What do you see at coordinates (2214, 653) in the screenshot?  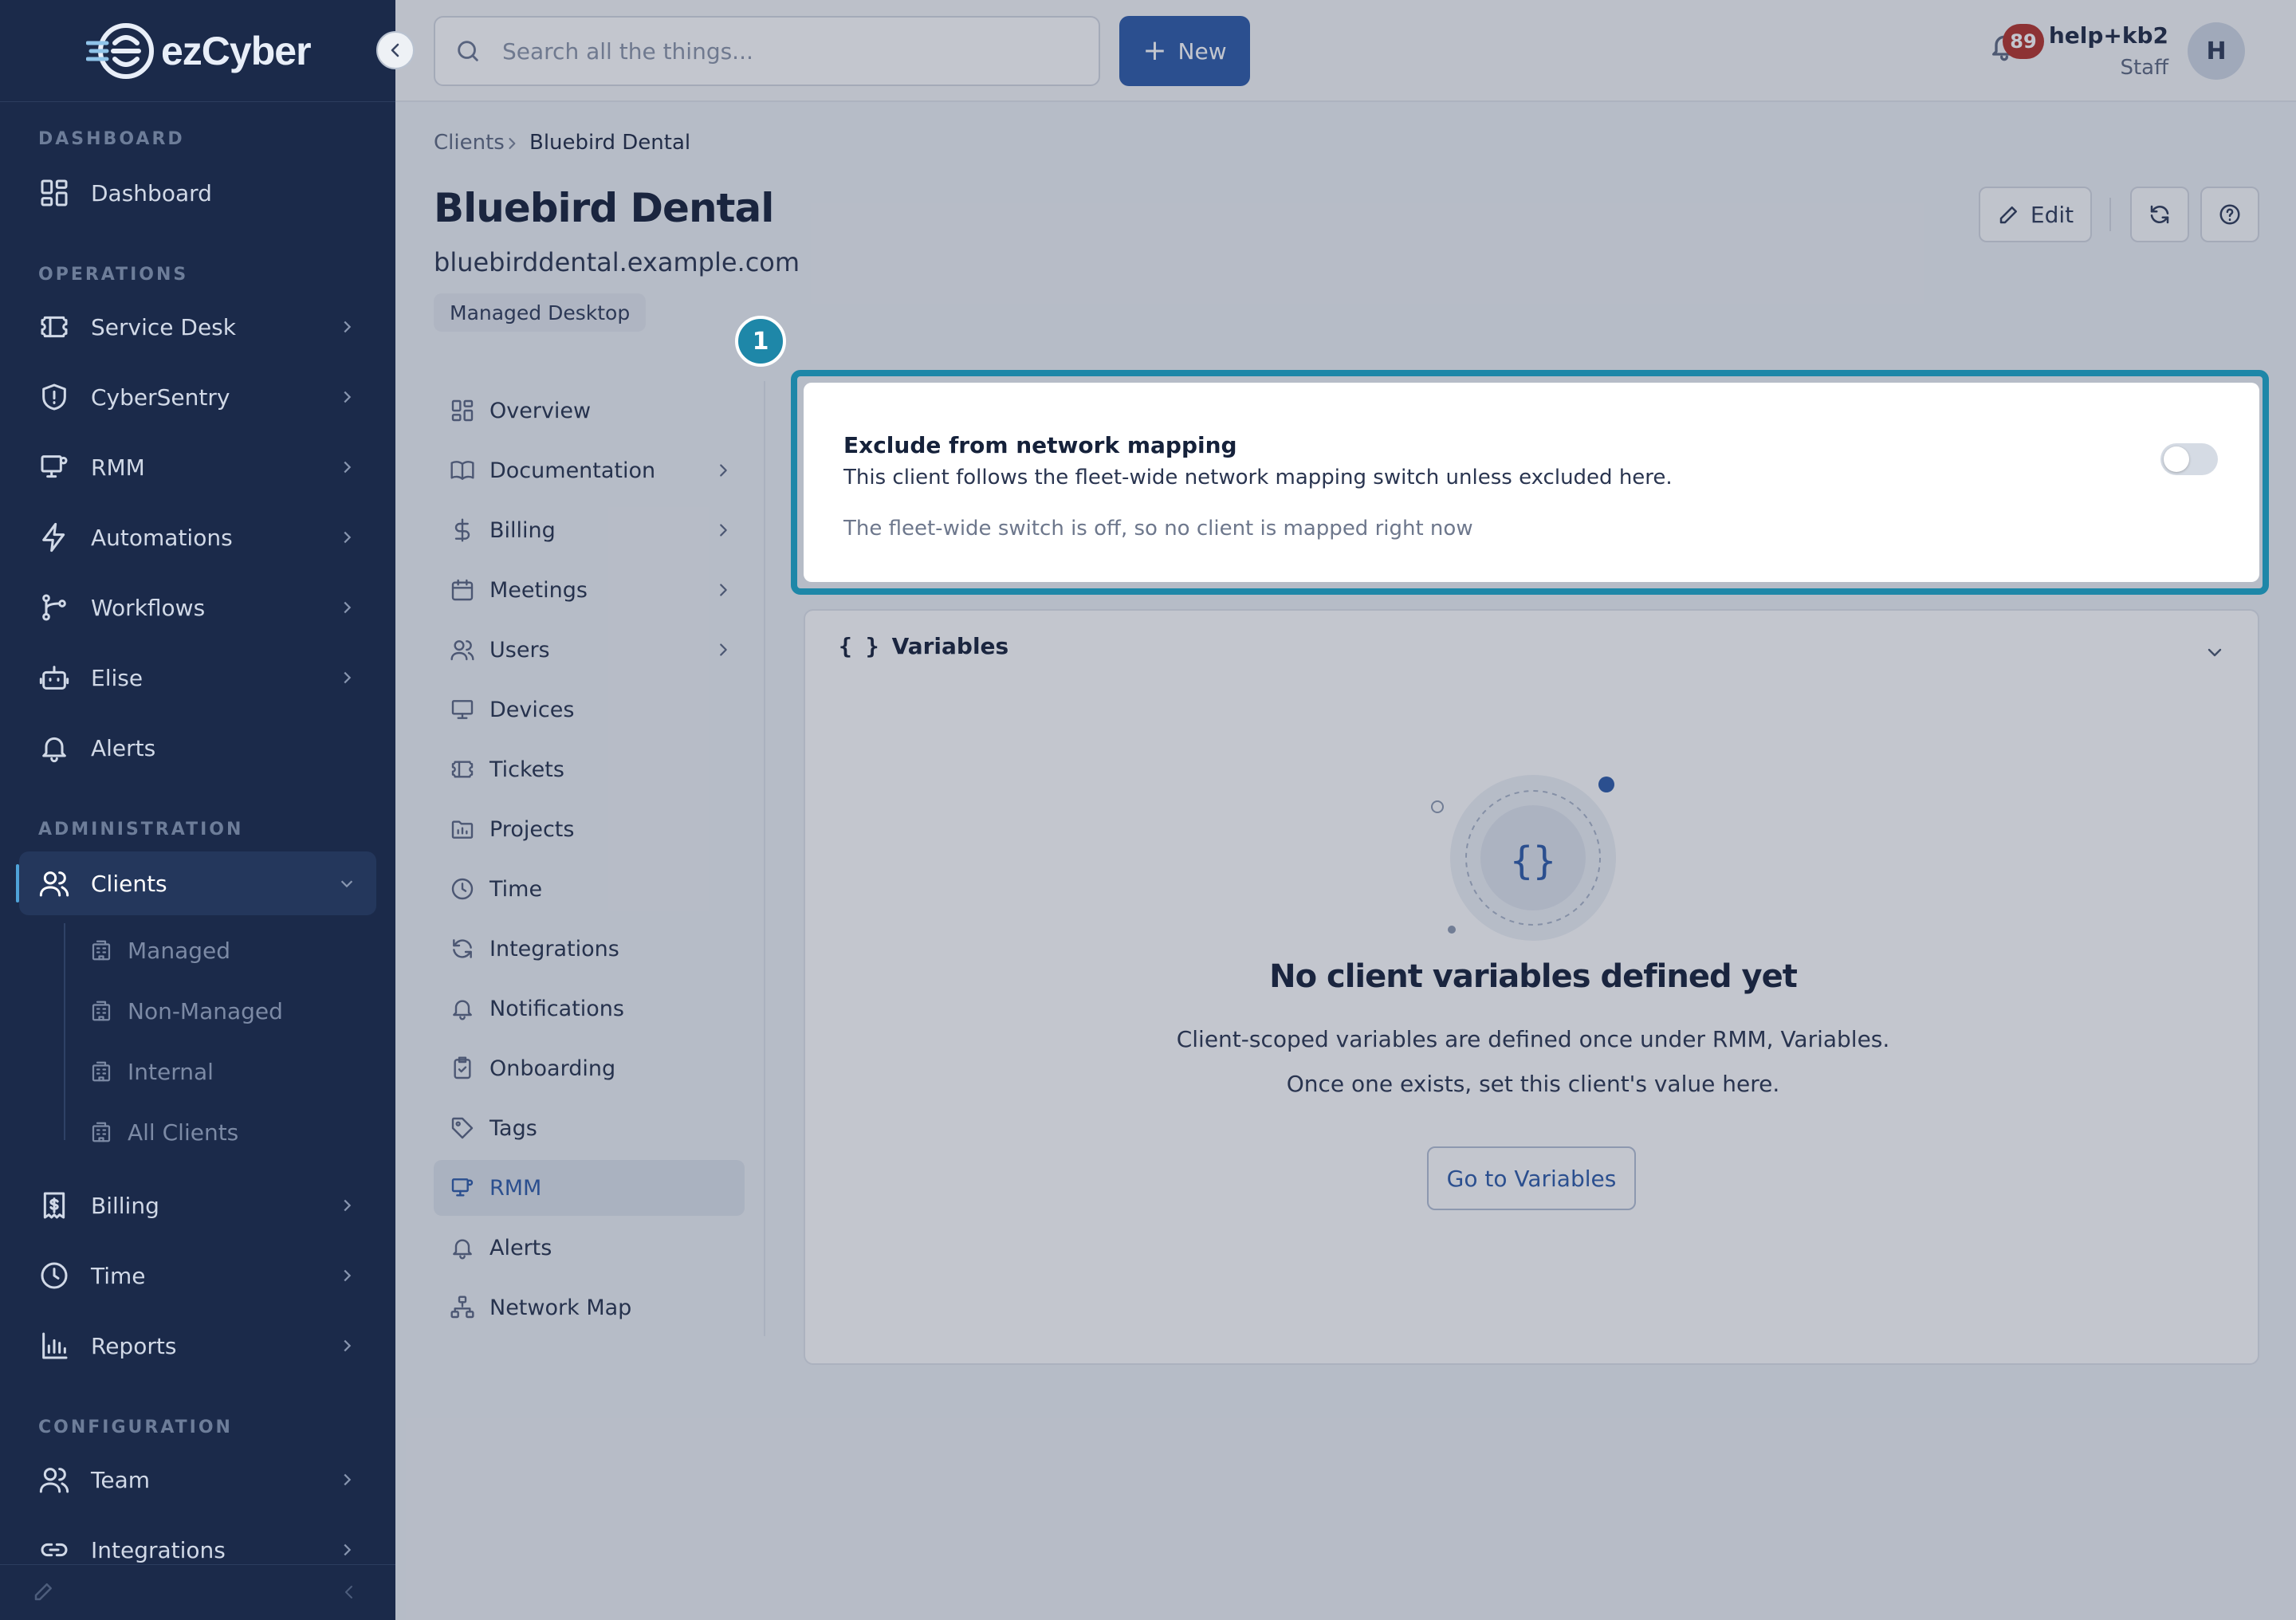 I see `chevron-down-icon` at bounding box center [2214, 653].